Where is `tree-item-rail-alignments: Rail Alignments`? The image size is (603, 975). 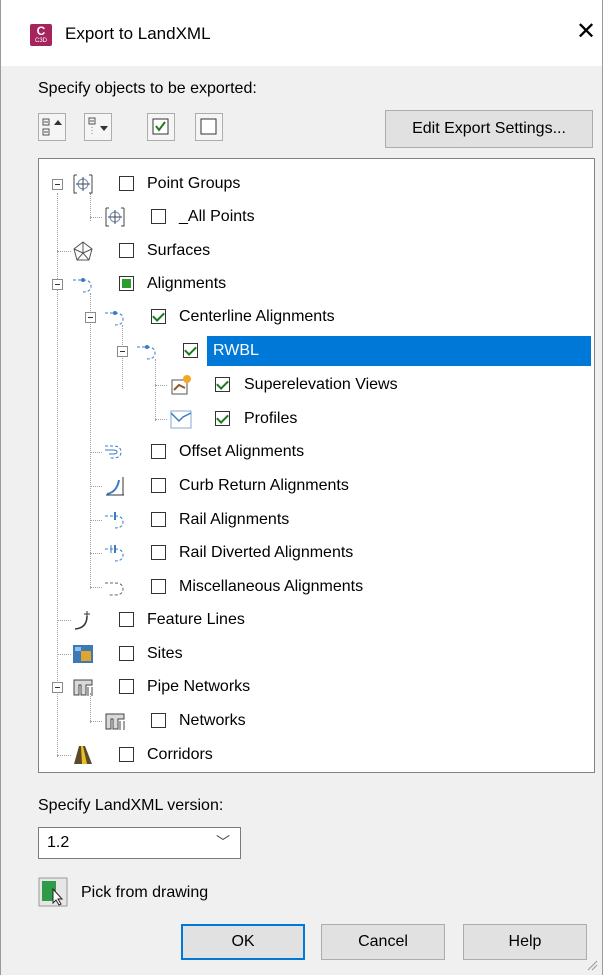 tree-item-rail-alignments: Rail Alignments is located at coordinates (316, 520).